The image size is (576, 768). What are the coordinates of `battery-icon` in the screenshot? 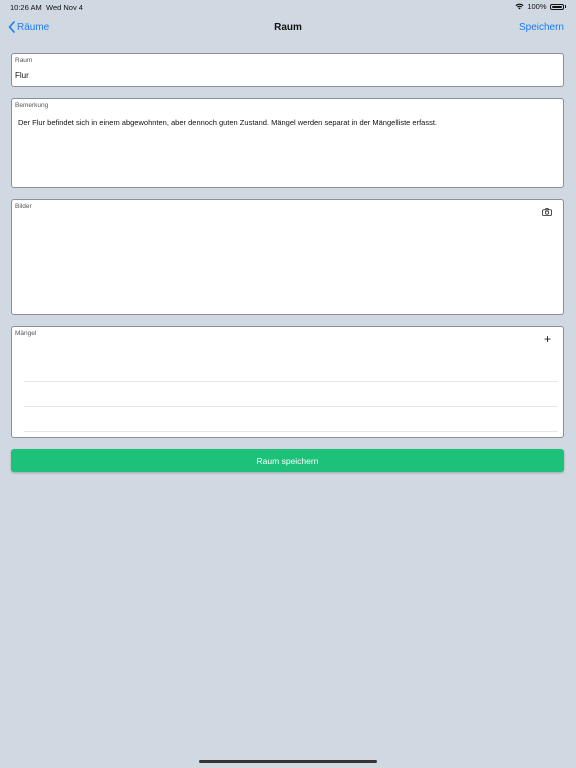 It's located at (556, 6).